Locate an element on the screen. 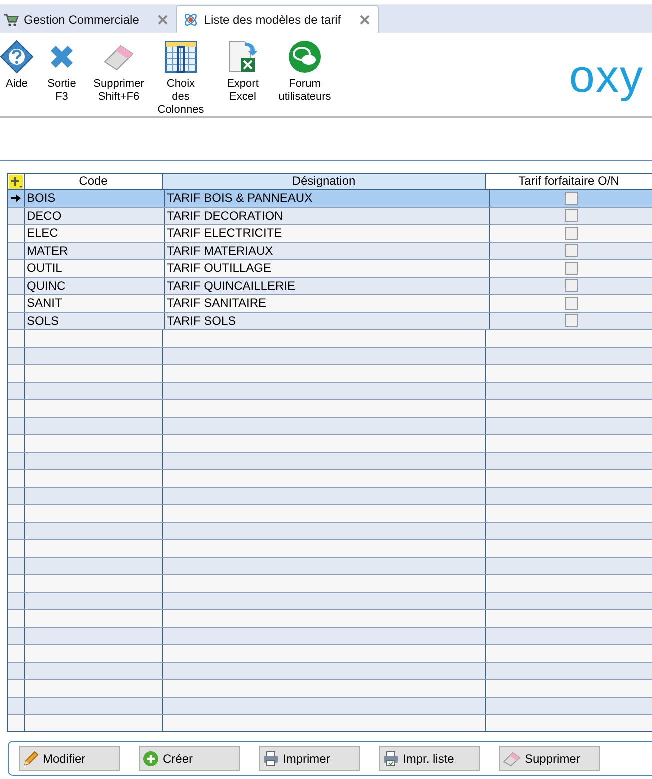 The width and height of the screenshot is (652, 779). table-row: DECO TARIF DECORATION is located at coordinates (330, 216).